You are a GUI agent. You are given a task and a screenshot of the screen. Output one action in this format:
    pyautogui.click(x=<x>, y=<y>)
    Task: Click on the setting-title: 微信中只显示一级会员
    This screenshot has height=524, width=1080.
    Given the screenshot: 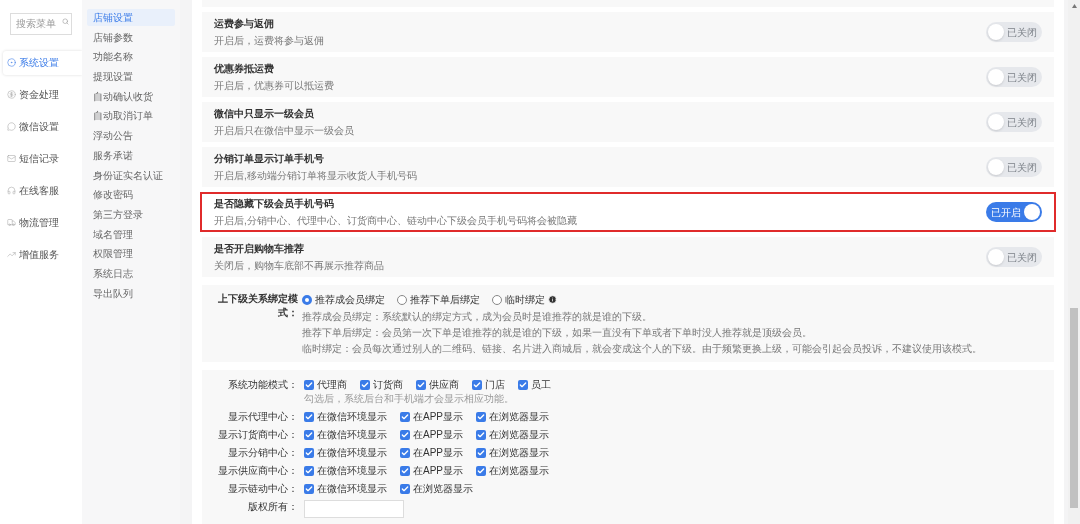 What is the action you would take?
    pyautogui.click(x=264, y=114)
    